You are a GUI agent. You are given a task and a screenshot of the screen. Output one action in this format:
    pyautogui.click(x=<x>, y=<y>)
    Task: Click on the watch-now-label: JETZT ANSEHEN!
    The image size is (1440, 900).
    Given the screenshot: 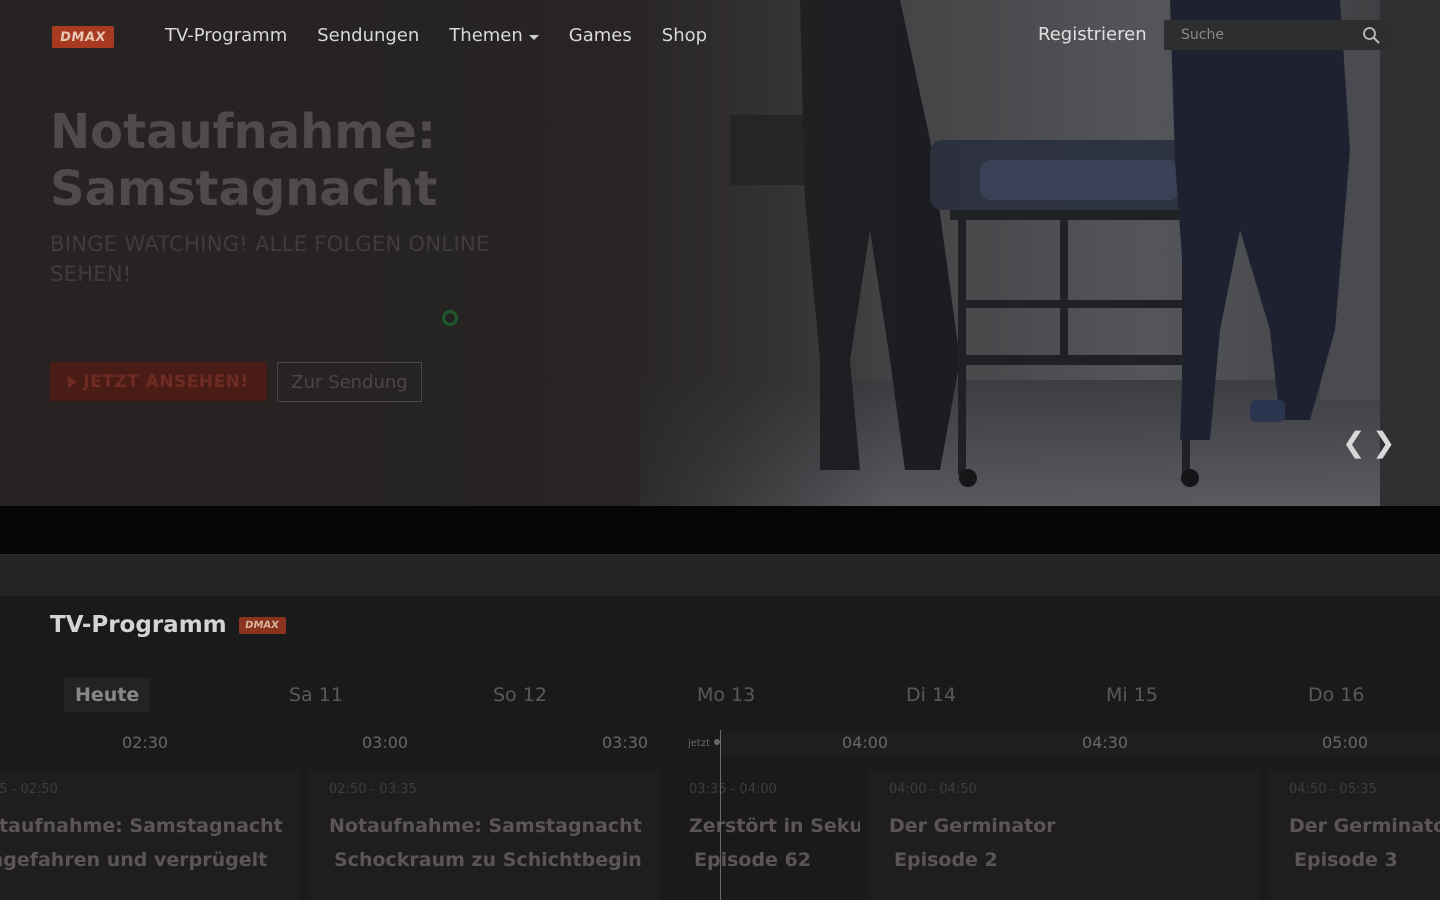 What is the action you would take?
    pyautogui.click(x=166, y=381)
    